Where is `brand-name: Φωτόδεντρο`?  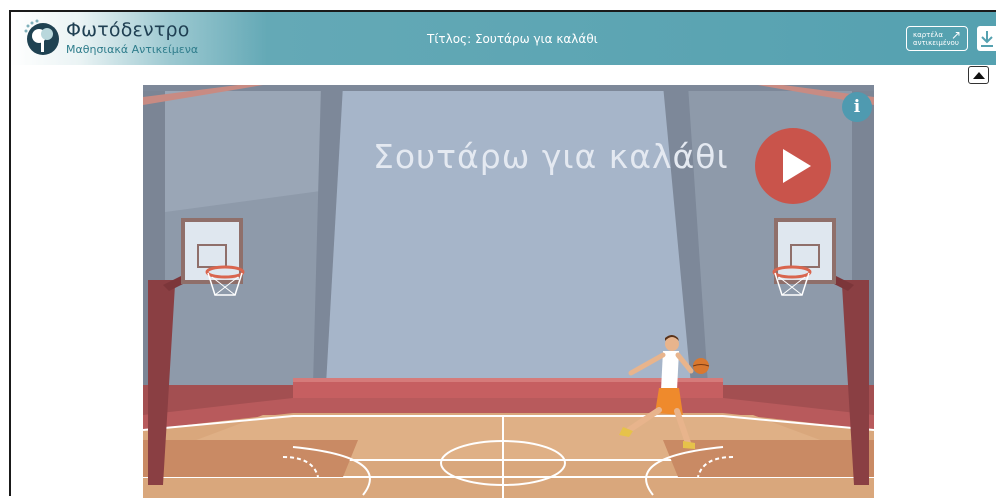 brand-name: Φωτόδεντρο is located at coordinates (128, 30).